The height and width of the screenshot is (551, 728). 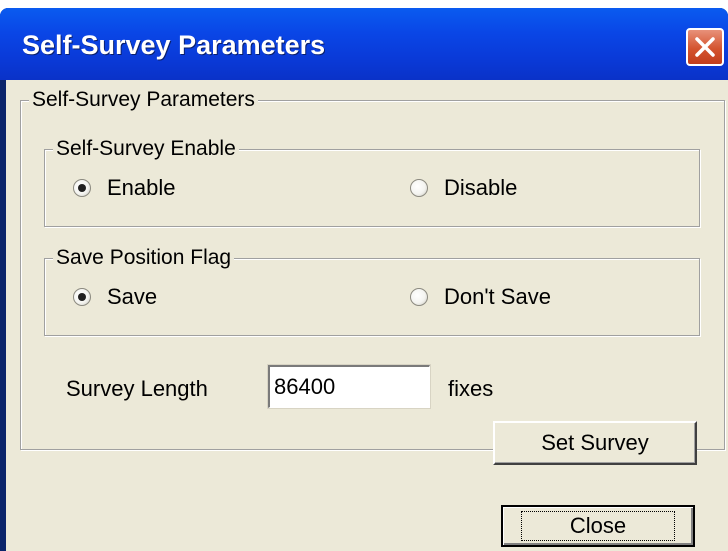 I want to click on radio-enable-label: Enable, so click(x=141, y=187).